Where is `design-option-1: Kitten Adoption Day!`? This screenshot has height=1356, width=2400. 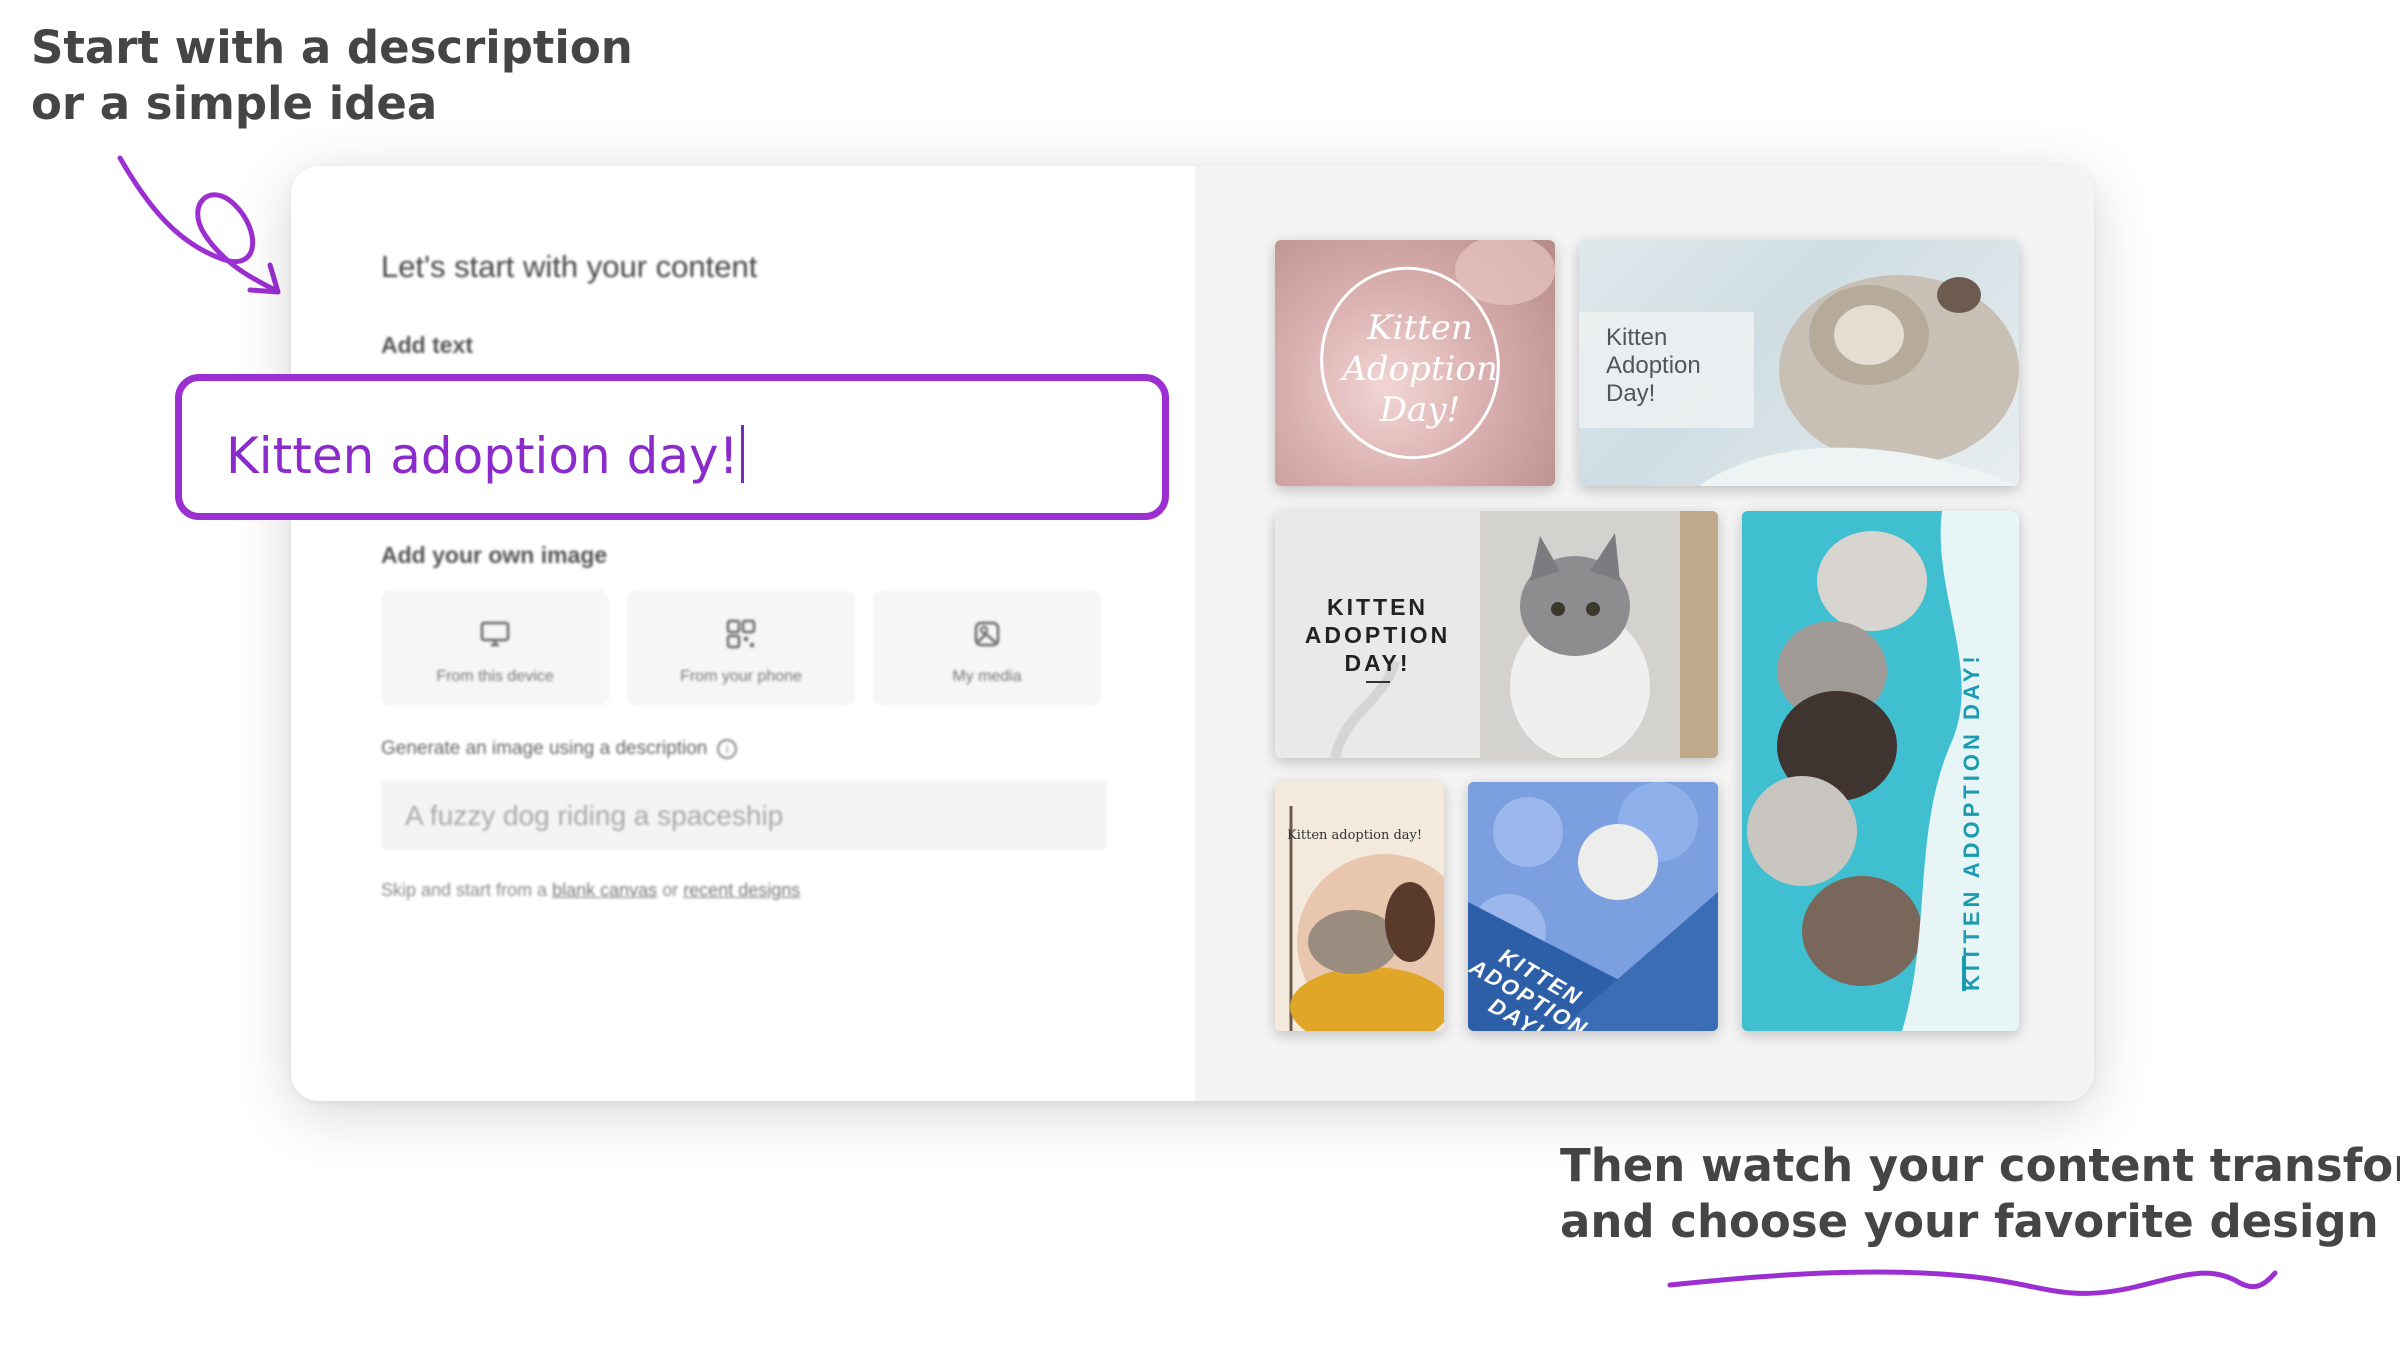 design-option-1: Kitten Adoption Day! is located at coordinates (1415, 363).